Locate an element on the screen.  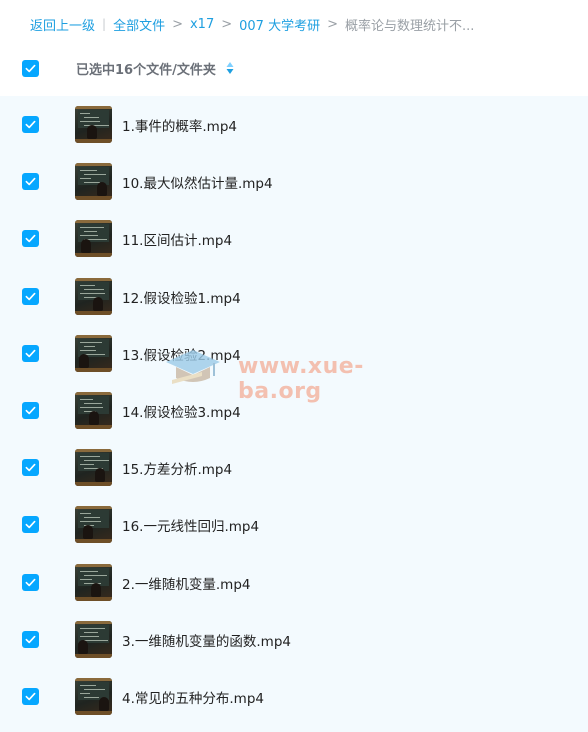
file-name: 11.区间估计.mp4 is located at coordinates (177, 239).